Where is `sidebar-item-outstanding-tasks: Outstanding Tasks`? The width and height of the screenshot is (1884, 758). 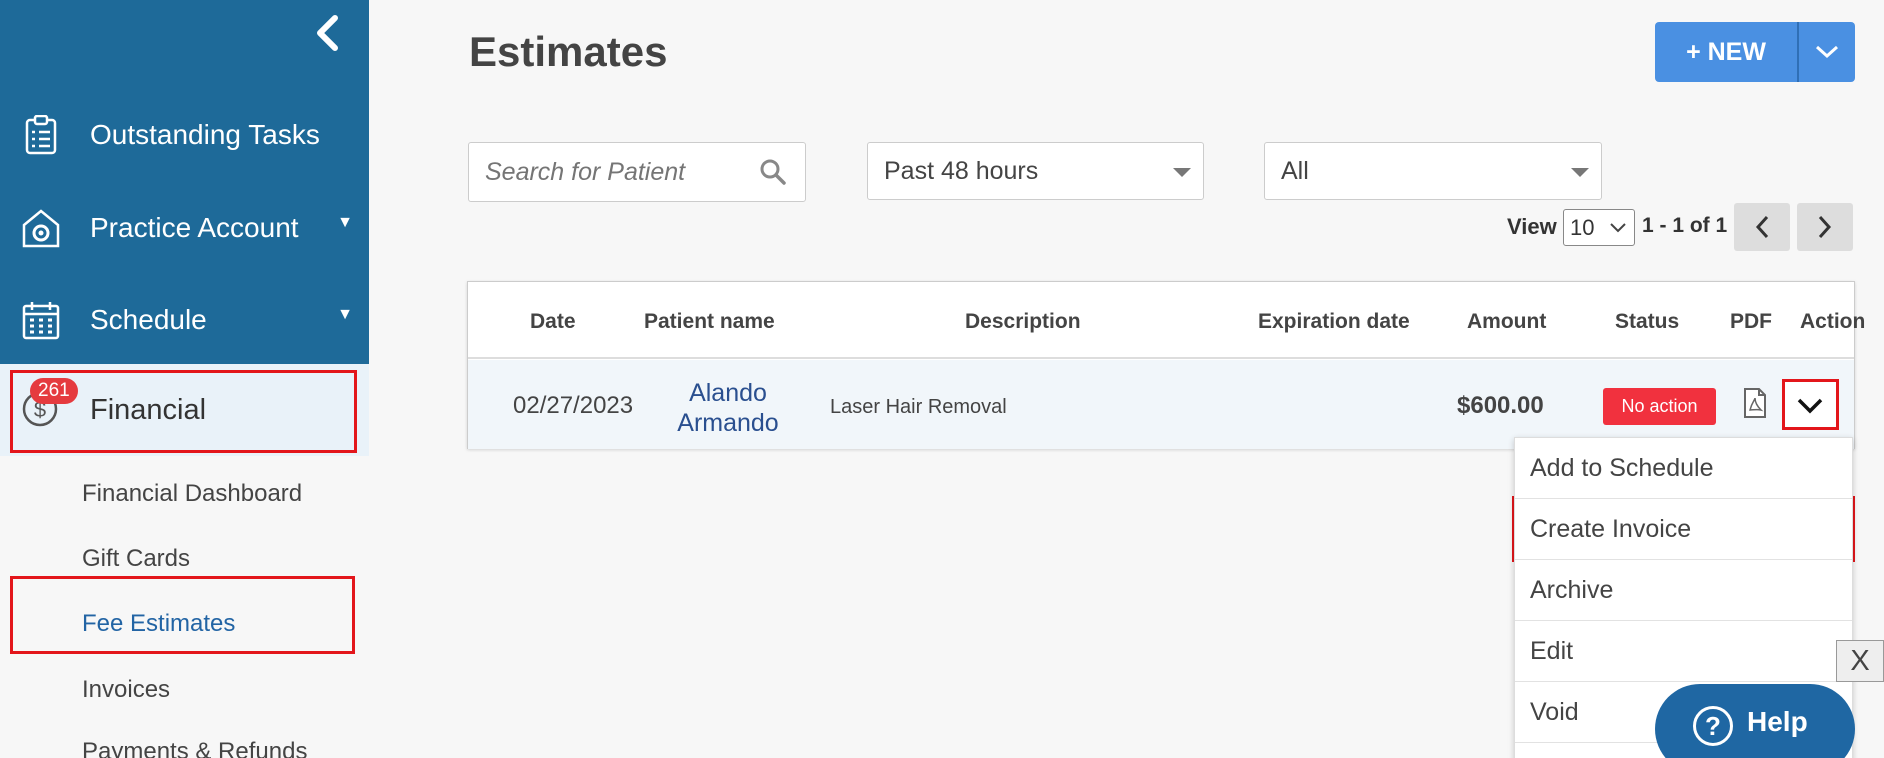 sidebar-item-outstanding-tasks: Outstanding Tasks is located at coordinates (184, 135).